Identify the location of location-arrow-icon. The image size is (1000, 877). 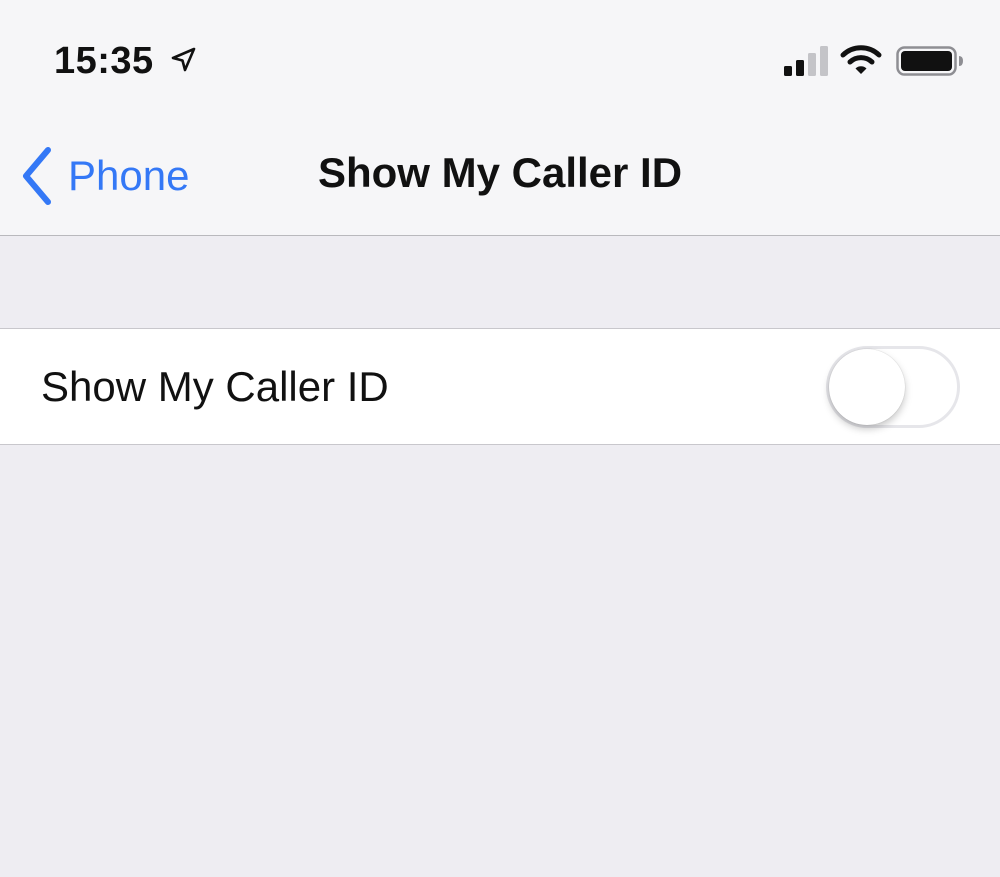
(183, 59).